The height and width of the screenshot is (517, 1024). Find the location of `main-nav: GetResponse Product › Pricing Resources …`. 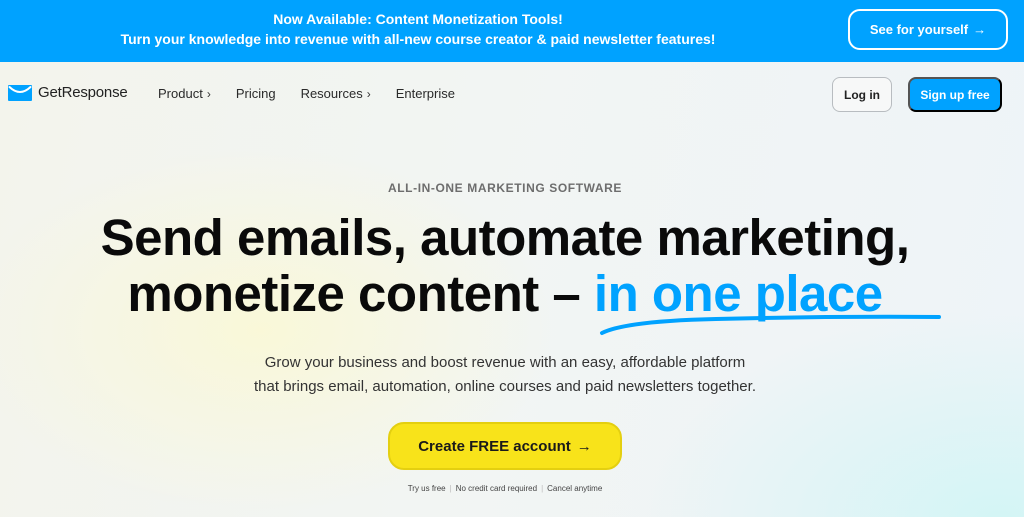

main-nav: GetResponse Product › Pricing Resources … is located at coordinates (512, 94).